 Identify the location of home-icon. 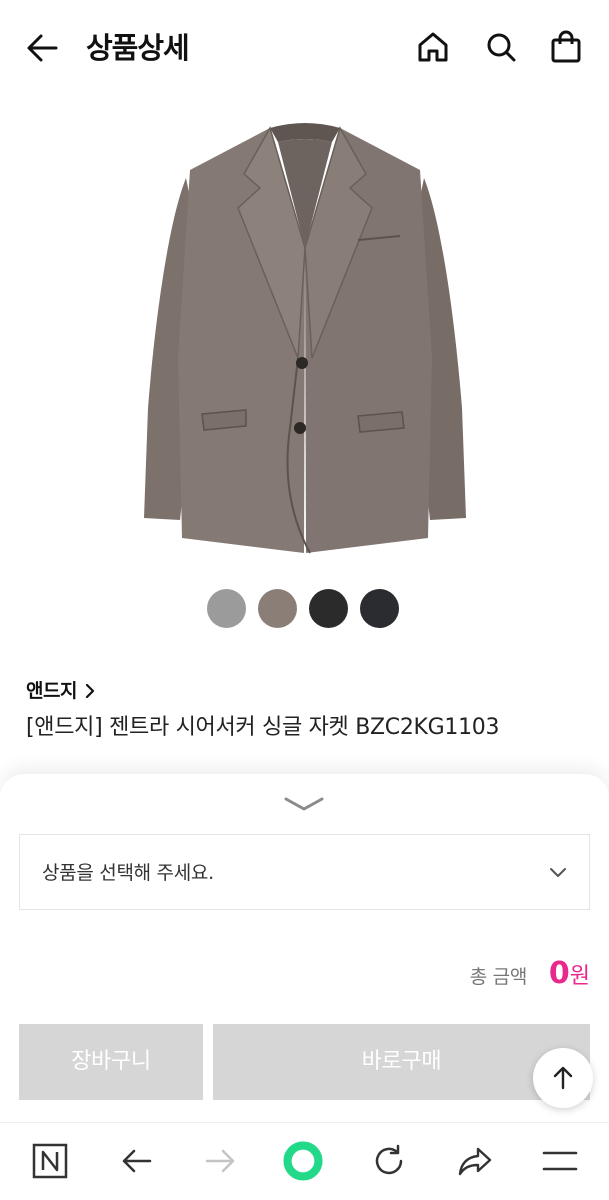
(433, 47).